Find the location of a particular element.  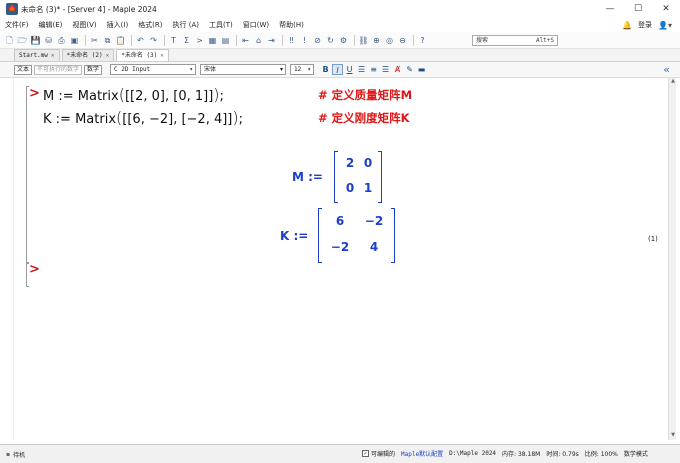

save-cloud-icon: ⛁ is located at coordinates (48, 40).